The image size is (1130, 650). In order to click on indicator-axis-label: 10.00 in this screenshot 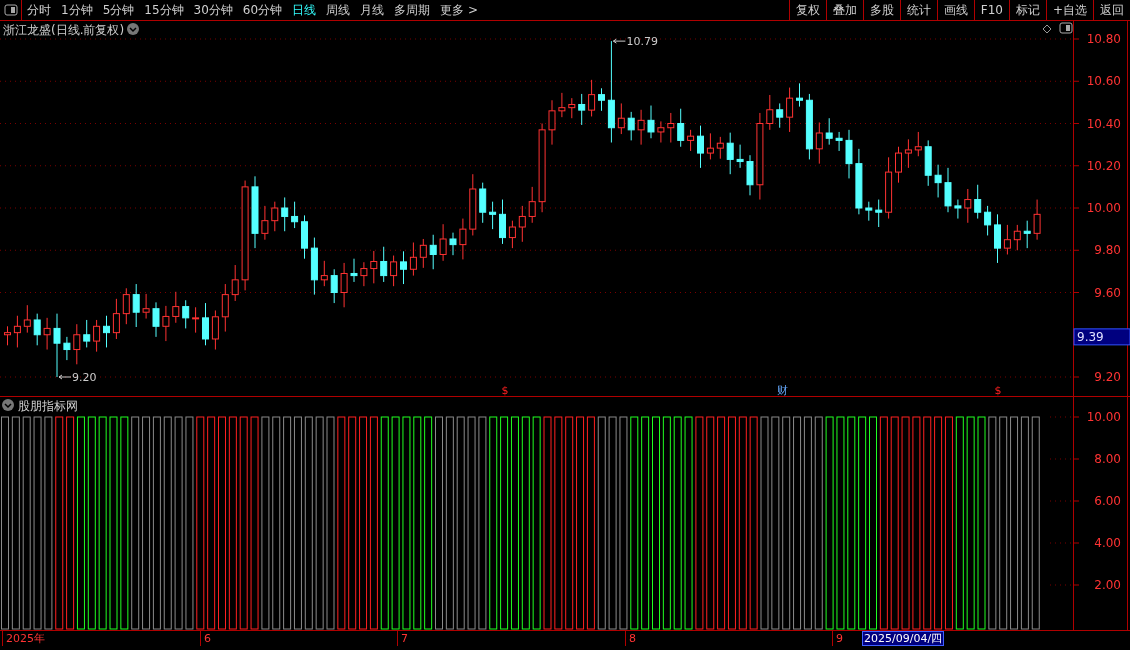, I will do `click(1103, 417)`.